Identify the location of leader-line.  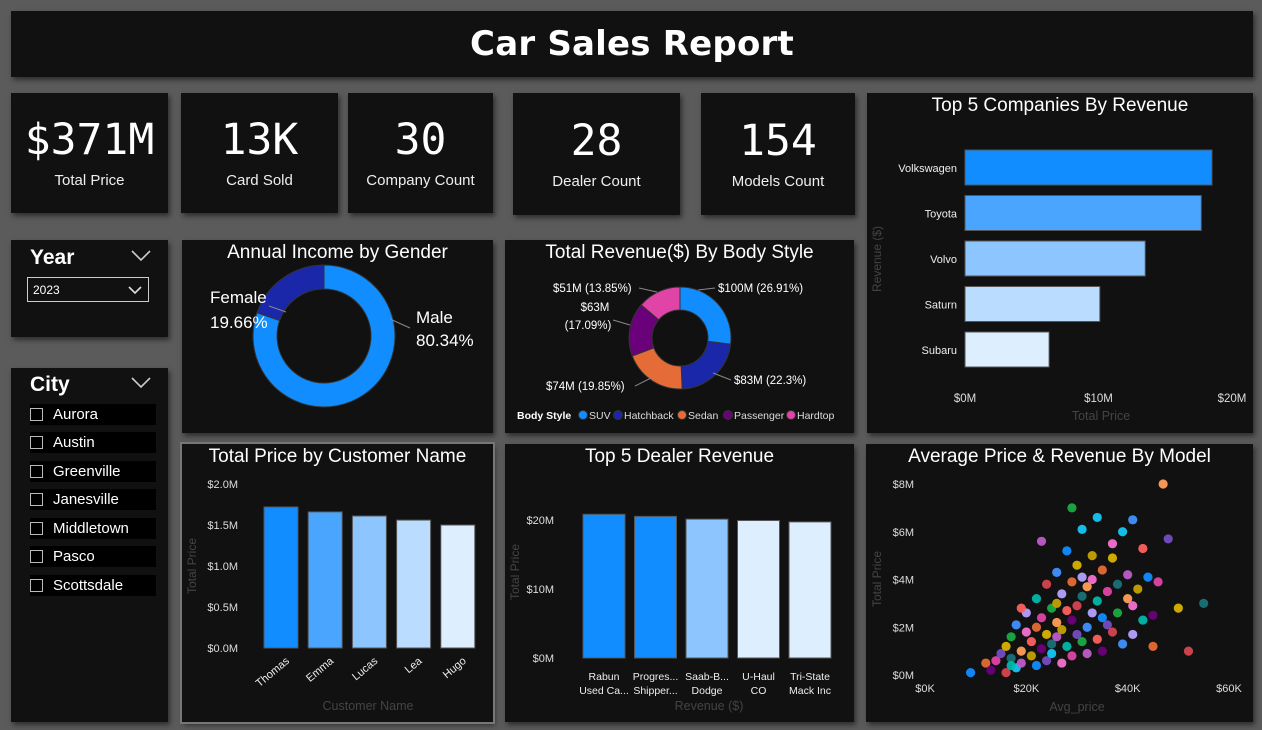
(648, 290).